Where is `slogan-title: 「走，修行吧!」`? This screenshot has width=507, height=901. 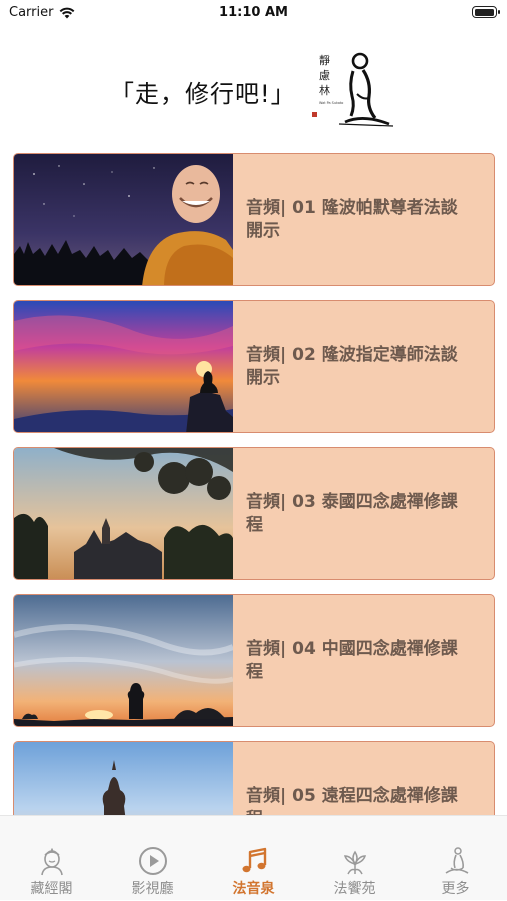 slogan-title: 「走，修行吧!」 is located at coordinates (203, 94).